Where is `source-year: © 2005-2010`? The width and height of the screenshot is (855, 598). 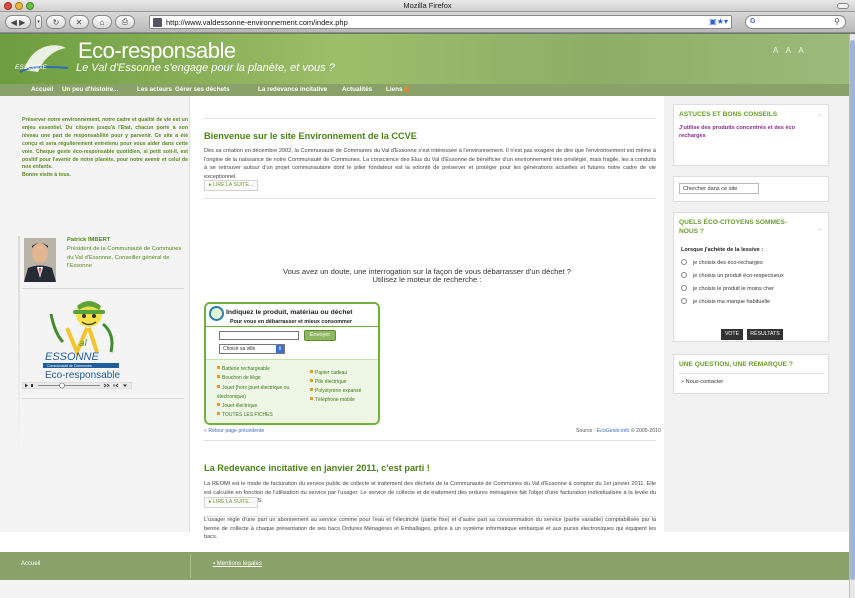
source-year: © 2005-2010 is located at coordinates (645, 431).